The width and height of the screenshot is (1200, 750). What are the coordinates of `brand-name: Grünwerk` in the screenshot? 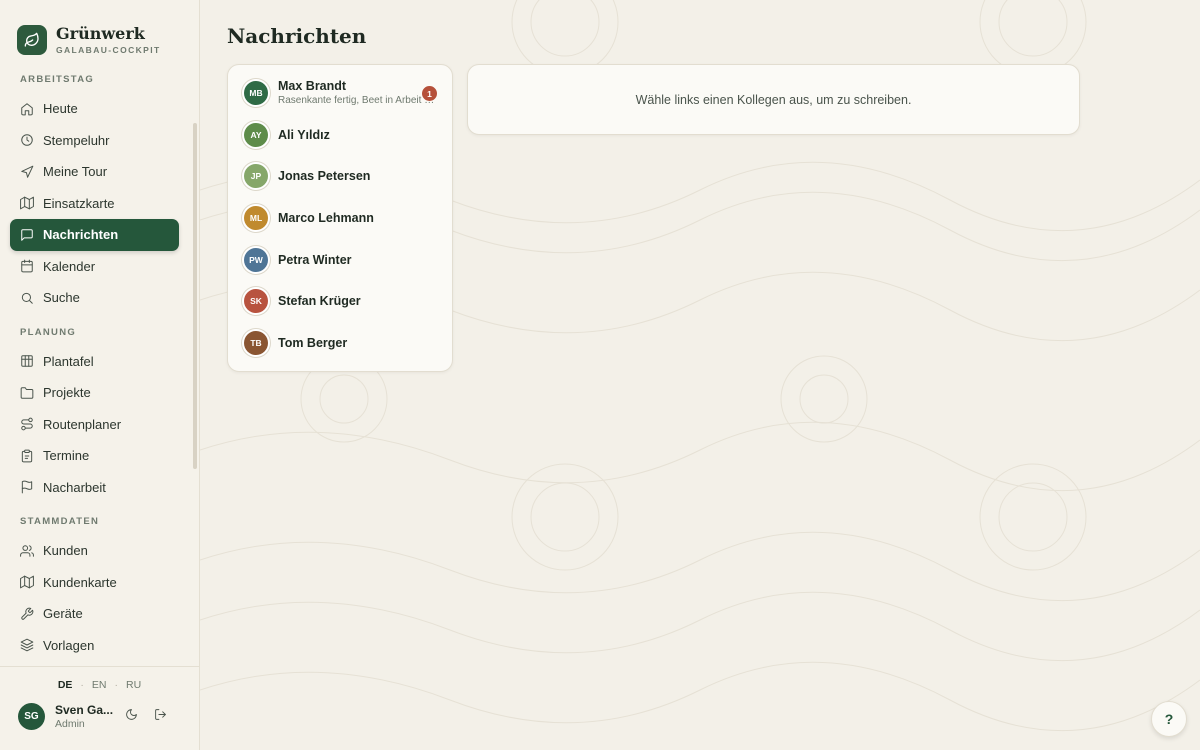 It's located at (100, 33).